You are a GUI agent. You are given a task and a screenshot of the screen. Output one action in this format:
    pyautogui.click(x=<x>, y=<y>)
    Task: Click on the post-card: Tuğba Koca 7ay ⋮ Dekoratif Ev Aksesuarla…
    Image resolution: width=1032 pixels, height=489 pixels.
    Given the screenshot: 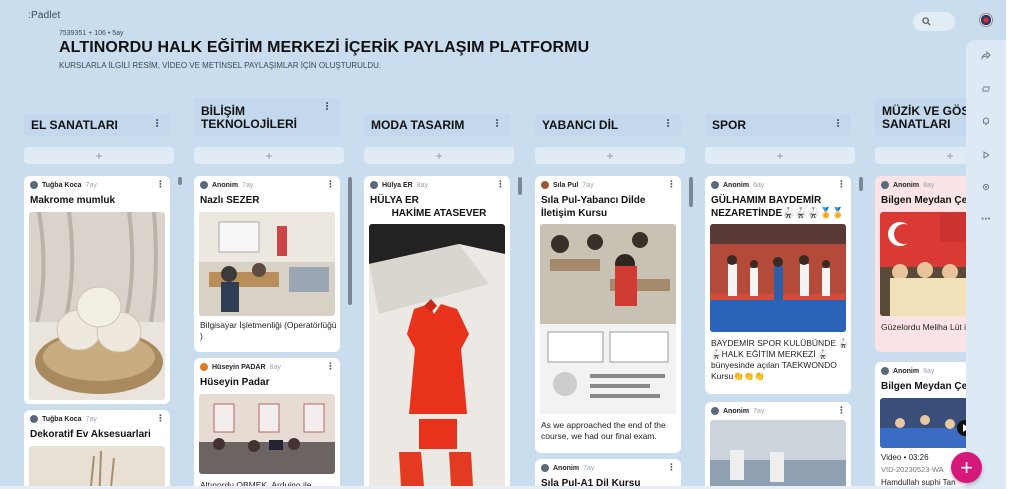 What is the action you would take?
    pyautogui.click(x=97, y=449)
    